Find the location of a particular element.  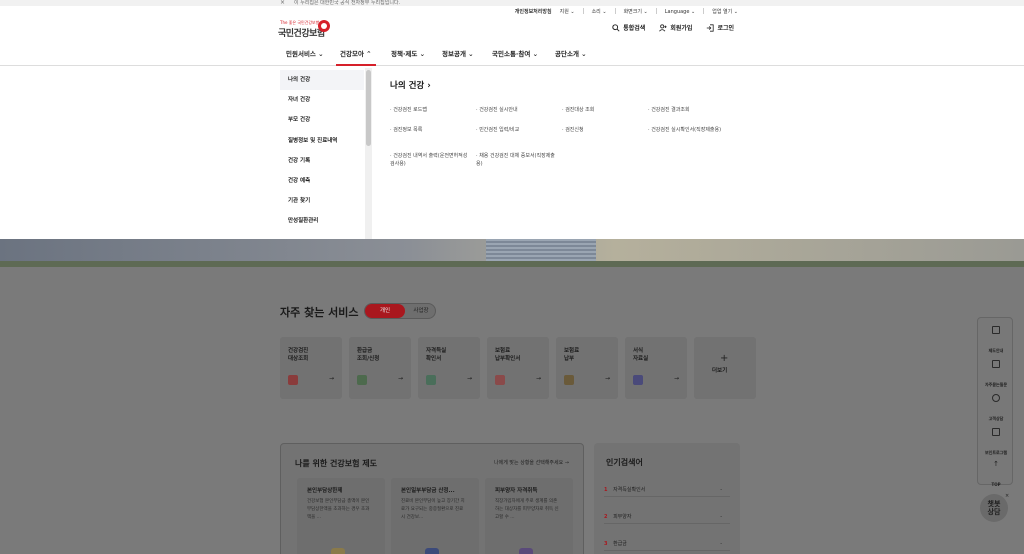

scroll-top-button: ↑ TOP is located at coordinates (996, 470).